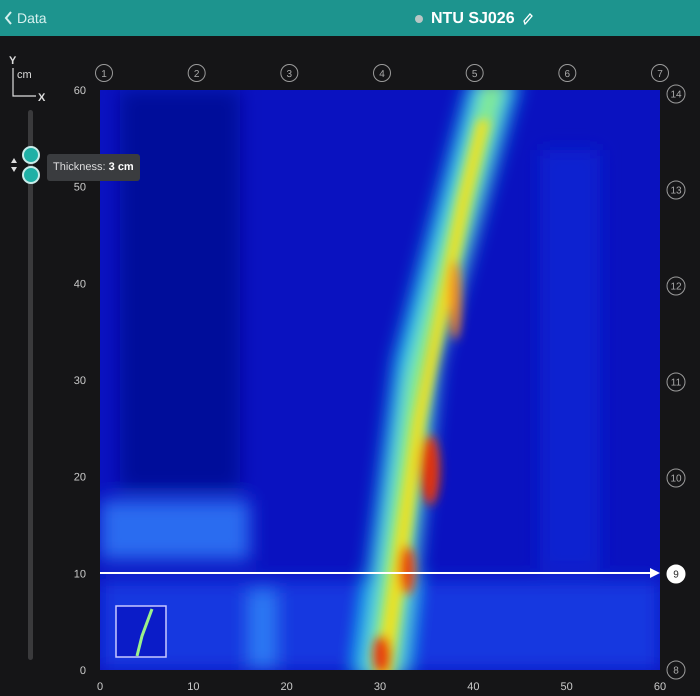  What do you see at coordinates (419, 19) in the screenshot?
I see `status-dot-icon` at bounding box center [419, 19].